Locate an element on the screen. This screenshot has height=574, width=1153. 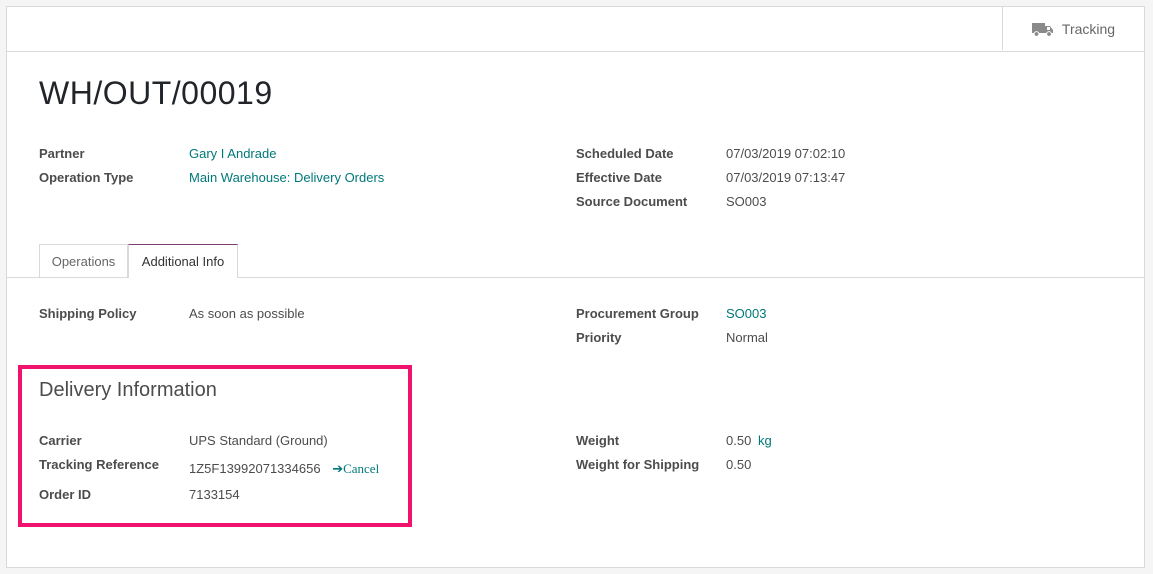
partner-label: Partner is located at coordinates (62, 153).